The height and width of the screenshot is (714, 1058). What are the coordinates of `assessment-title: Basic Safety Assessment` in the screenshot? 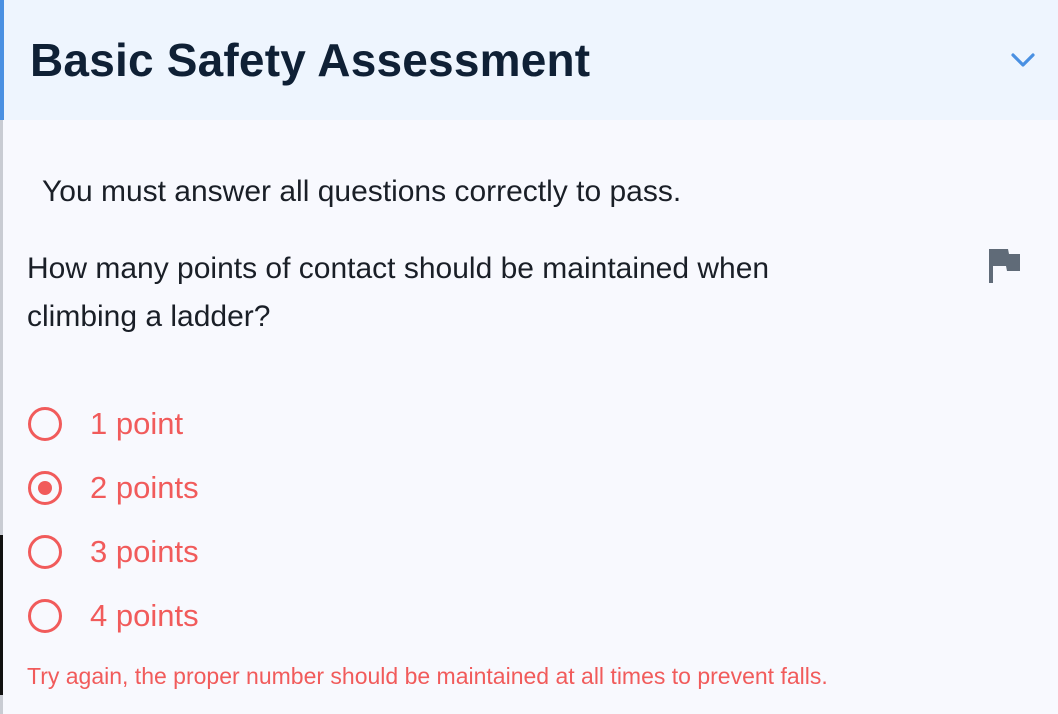 It's located at (310, 60).